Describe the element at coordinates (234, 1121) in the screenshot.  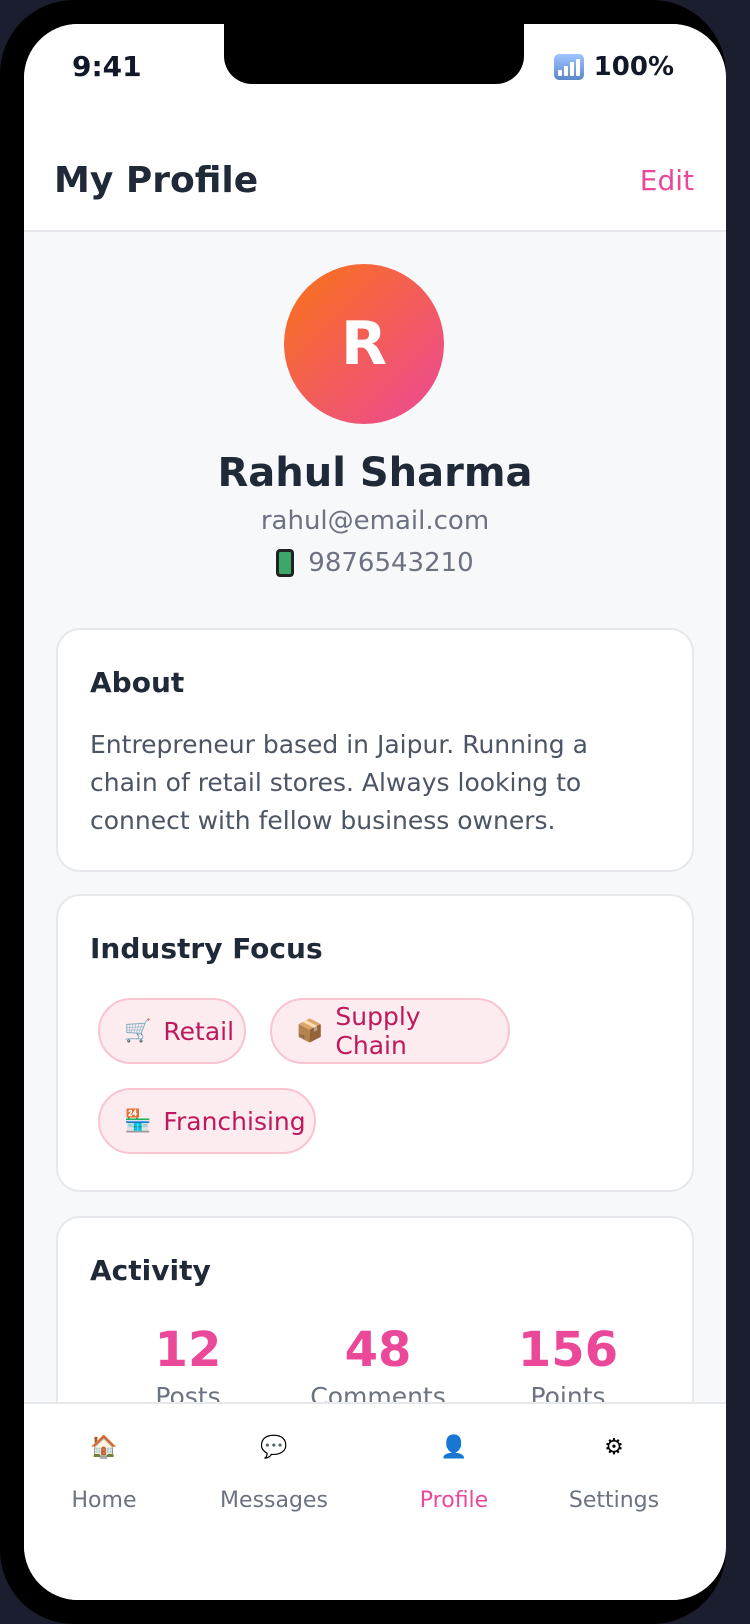
I see `tag-label: Franchising` at that location.